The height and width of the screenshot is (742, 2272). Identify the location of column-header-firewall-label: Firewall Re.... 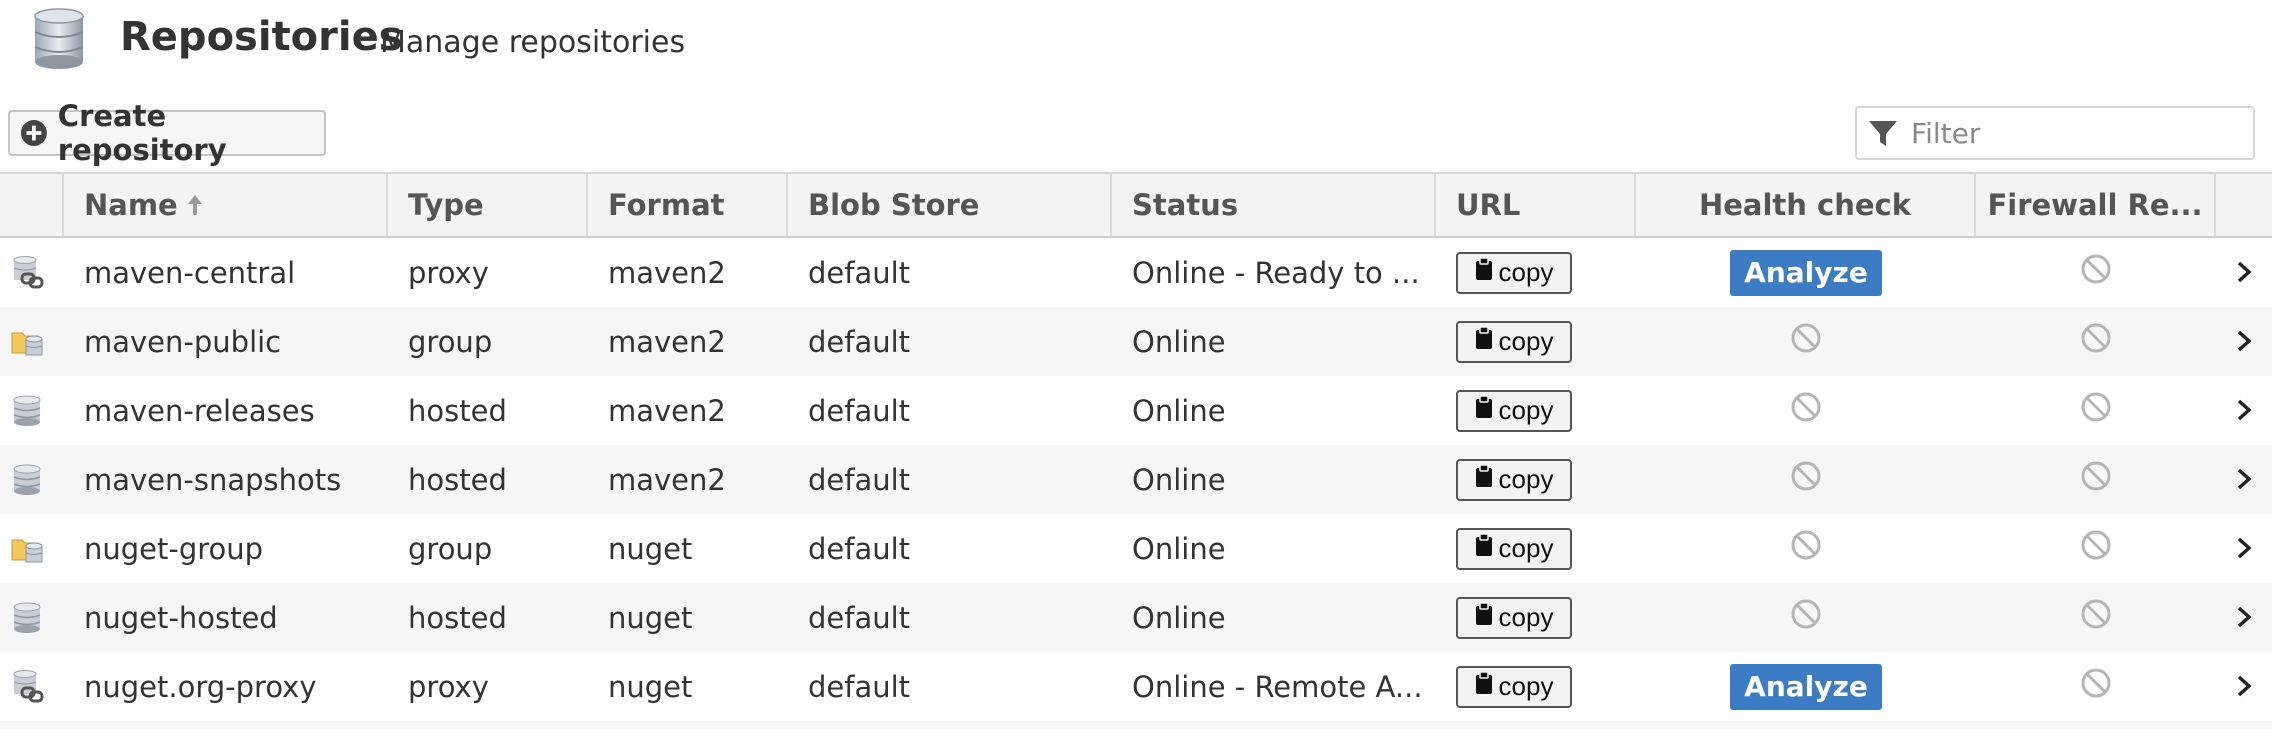
(2095, 205).